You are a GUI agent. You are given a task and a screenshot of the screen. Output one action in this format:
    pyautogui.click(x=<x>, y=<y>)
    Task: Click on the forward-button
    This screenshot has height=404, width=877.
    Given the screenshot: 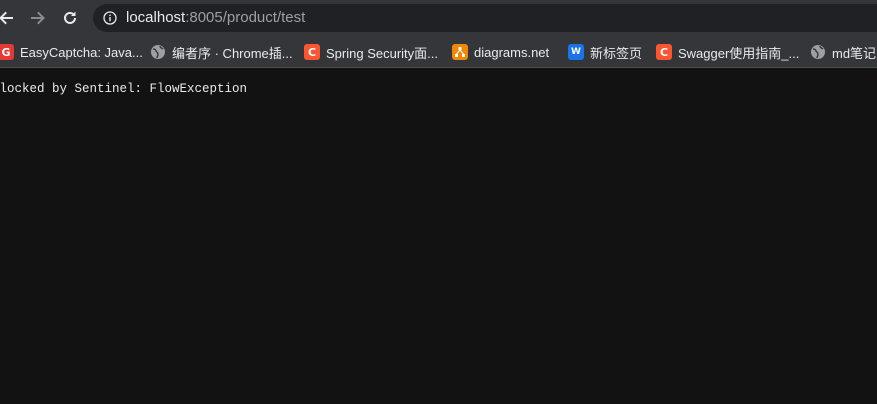 What is the action you would take?
    pyautogui.click(x=38, y=18)
    